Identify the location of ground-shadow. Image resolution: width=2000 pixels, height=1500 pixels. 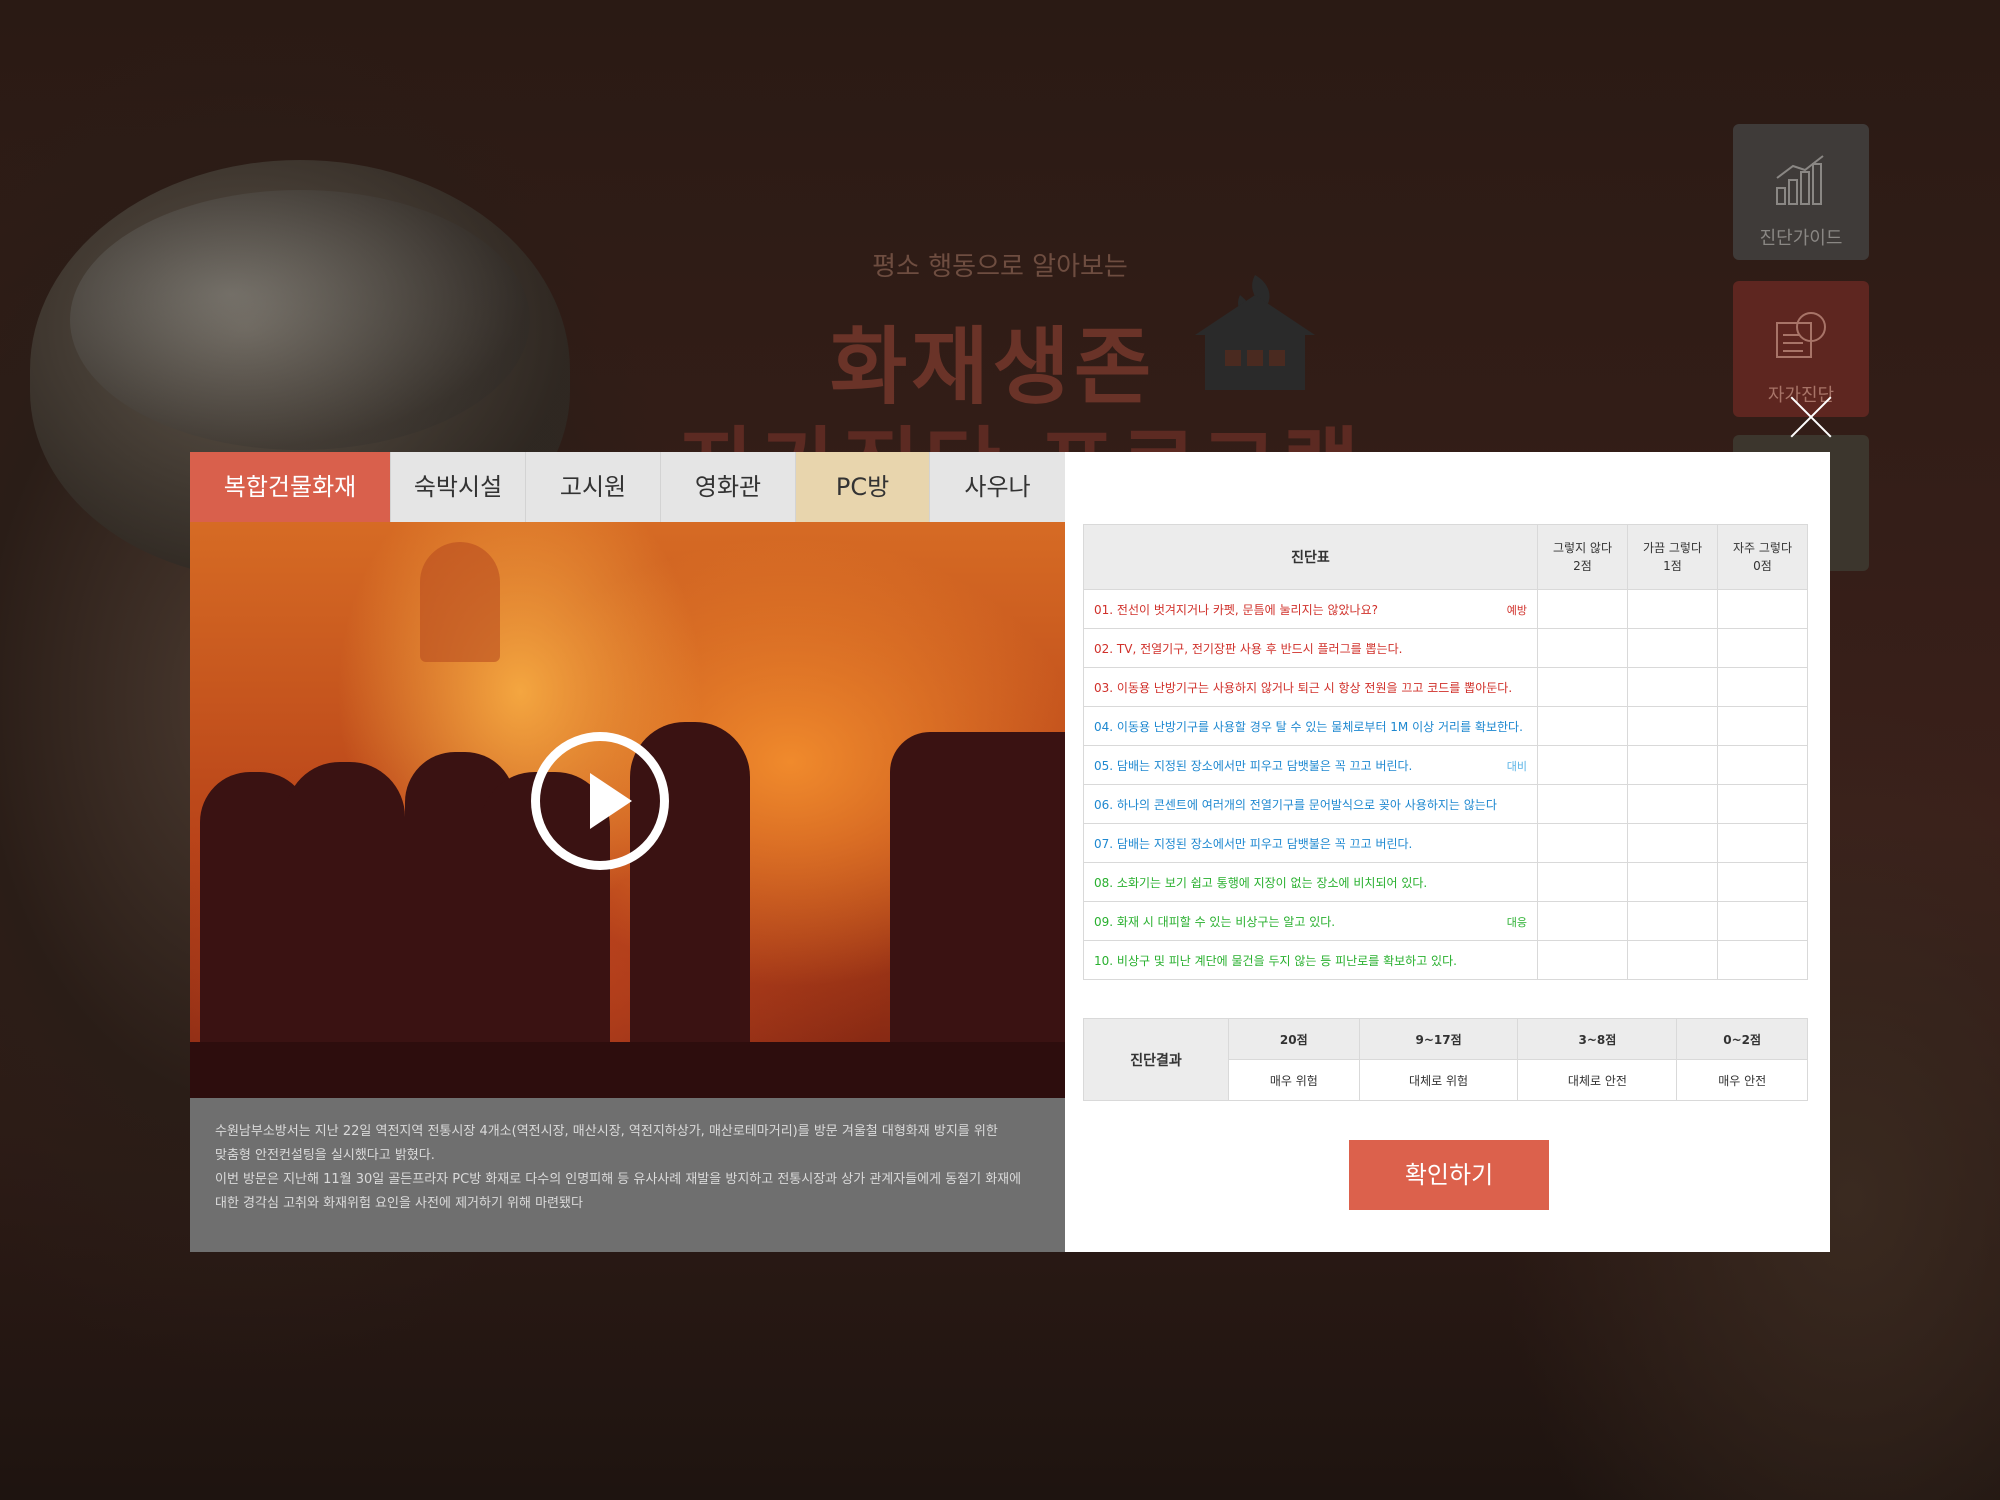
(627, 1070).